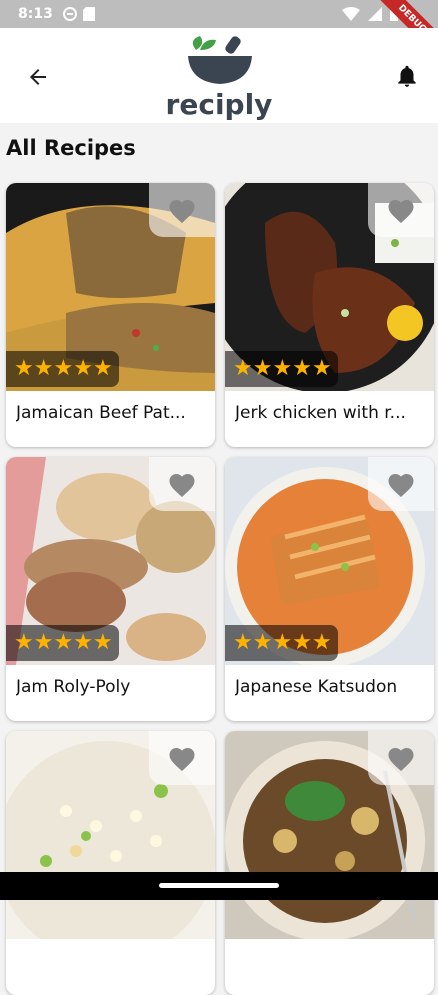  I want to click on recipe-card: ★ ★ ★ ★ ★ Japanese Katsudon, so click(329, 589).